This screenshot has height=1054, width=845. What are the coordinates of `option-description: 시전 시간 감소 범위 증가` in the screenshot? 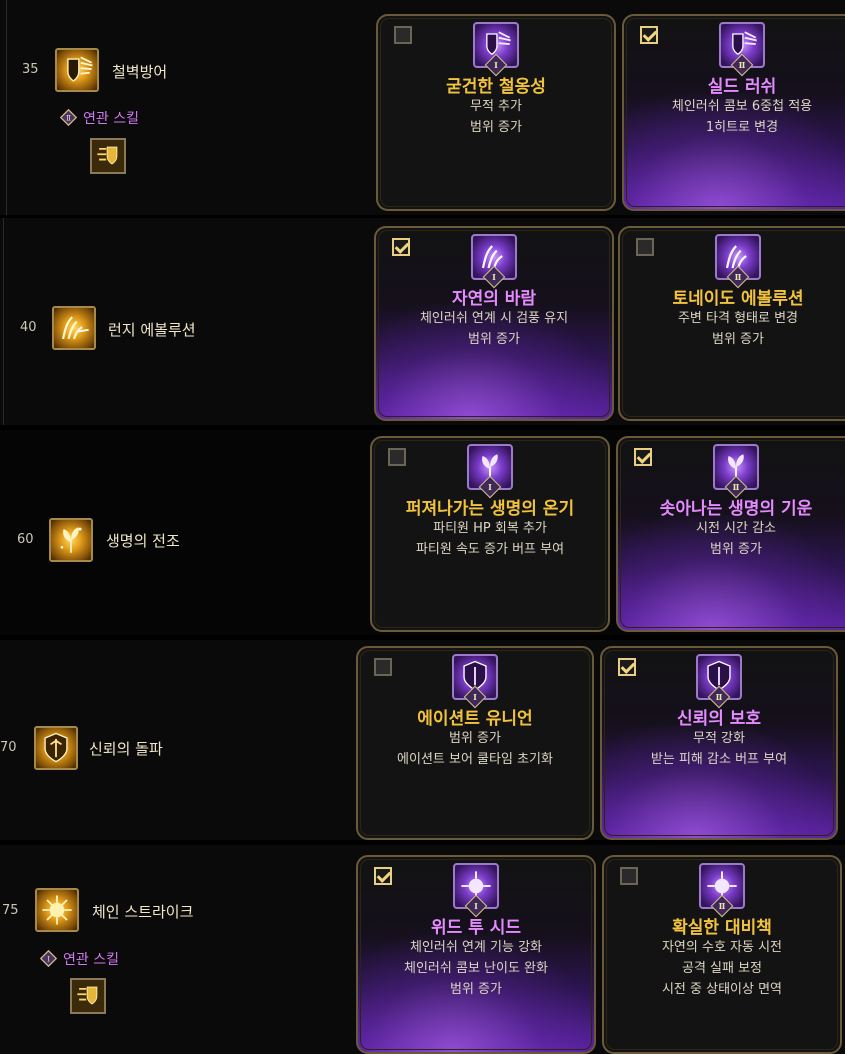 It's located at (736, 539).